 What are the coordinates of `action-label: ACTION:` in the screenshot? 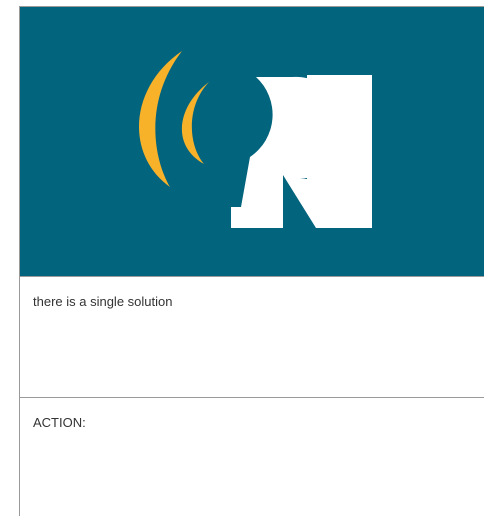 It's located at (59, 422).